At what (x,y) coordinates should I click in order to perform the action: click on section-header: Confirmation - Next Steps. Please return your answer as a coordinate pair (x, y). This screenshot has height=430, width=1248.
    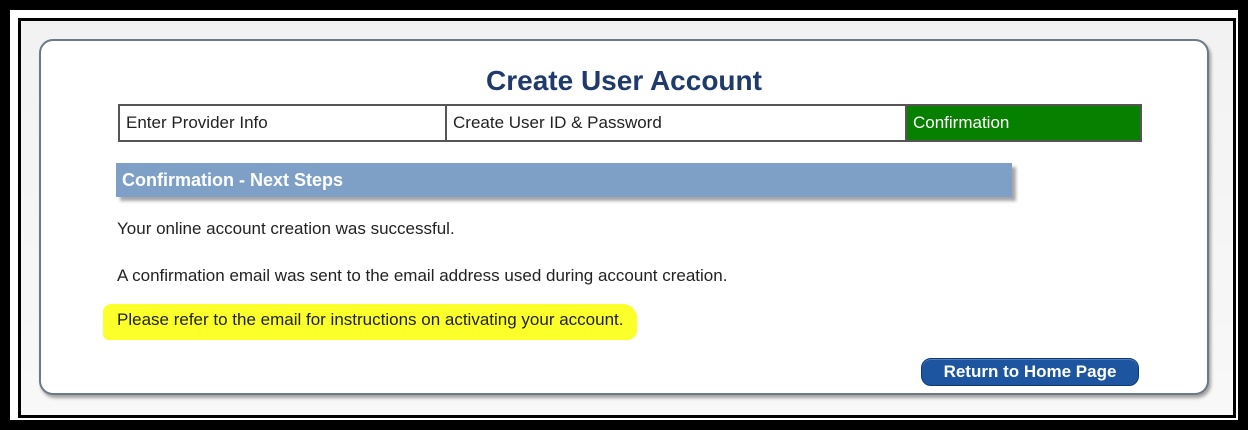
    Looking at the image, I should click on (564, 180).